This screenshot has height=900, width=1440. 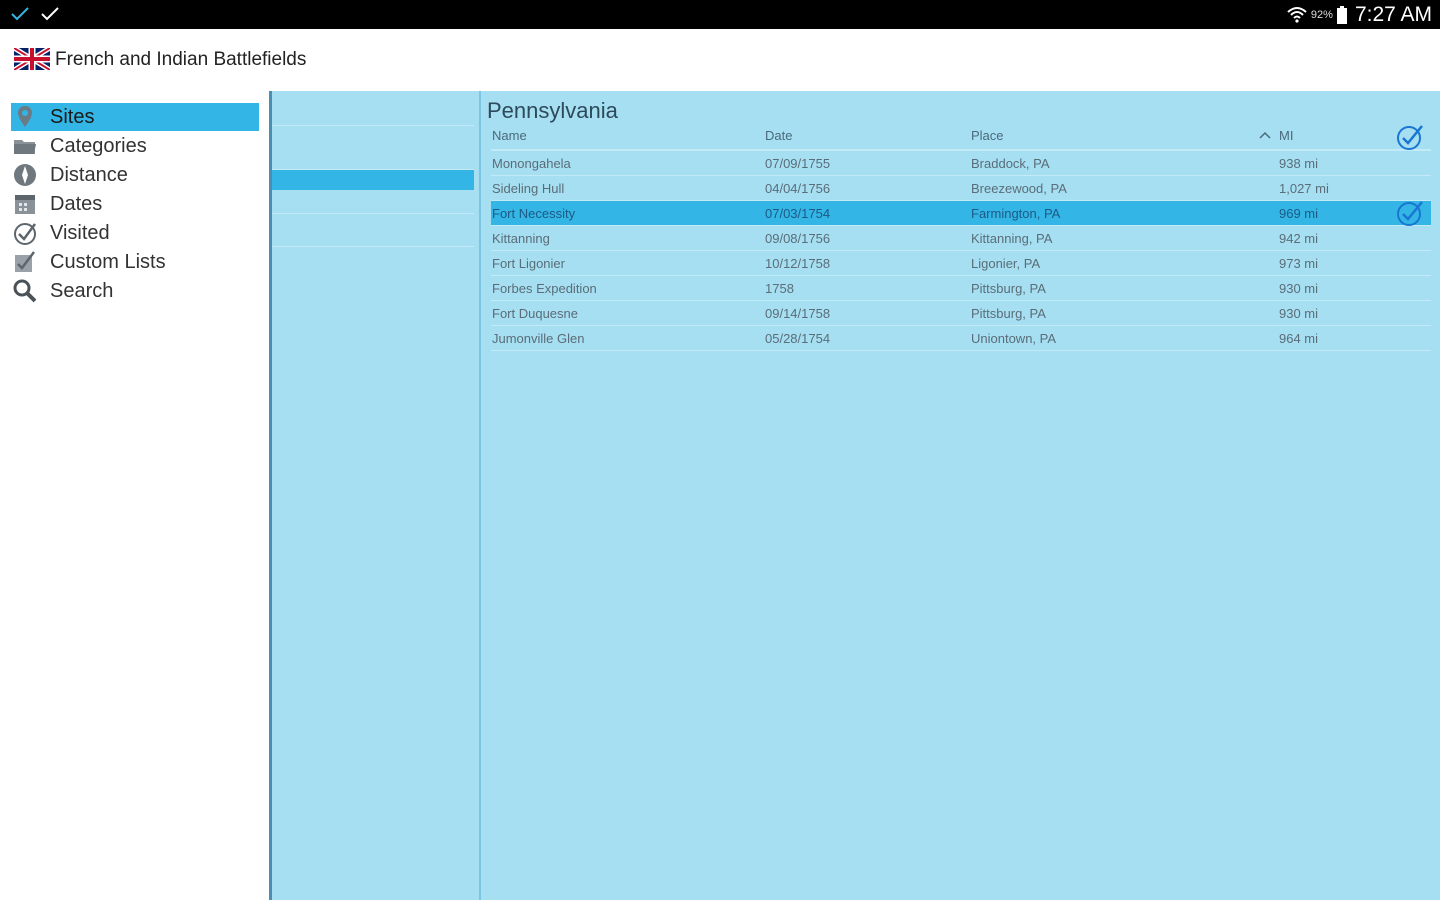 I want to click on table-header: Name Date Place MI, so click(x=961, y=137).